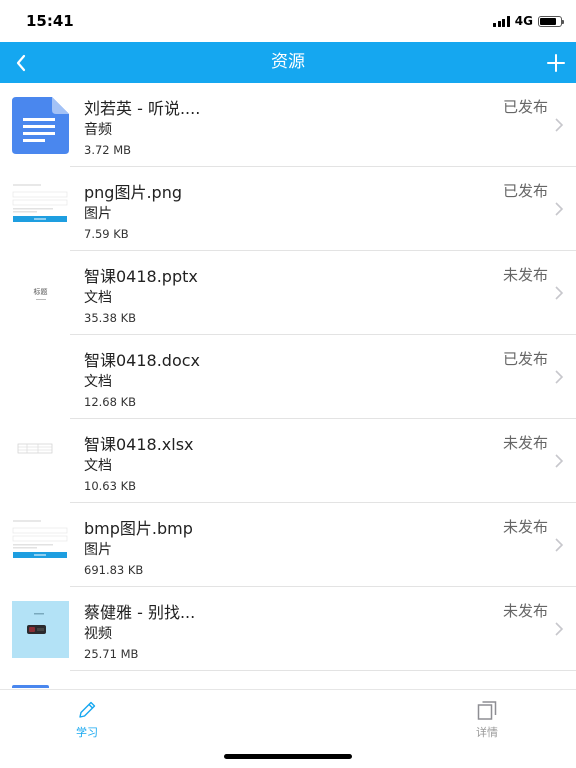 This screenshot has height=768, width=576. Describe the element at coordinates (501, 21) in the screenshot. I see `signal-icon` at that location.